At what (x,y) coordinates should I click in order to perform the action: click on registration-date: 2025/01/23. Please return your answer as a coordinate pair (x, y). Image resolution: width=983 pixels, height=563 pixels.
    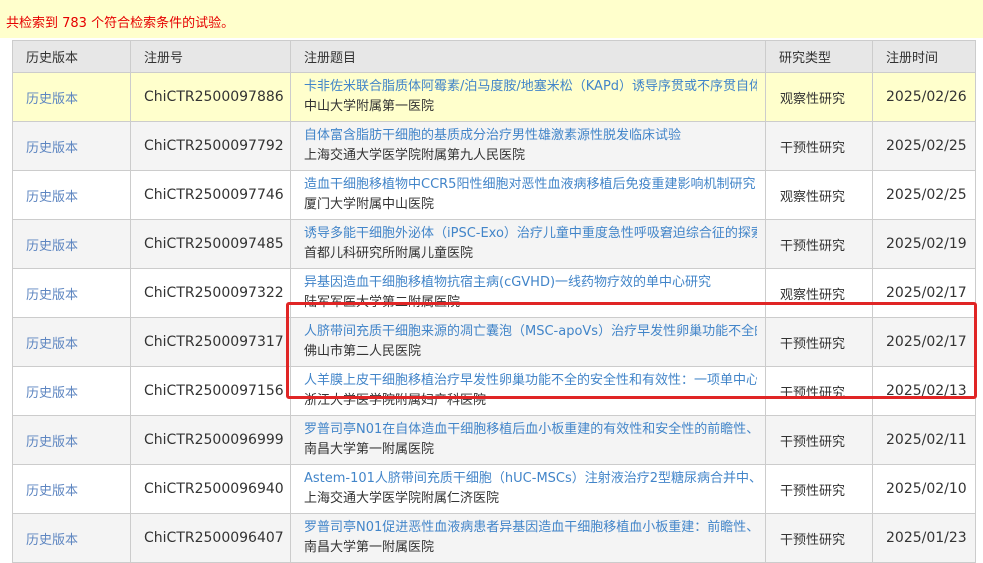
    Looking at the image, I should click on (924, 538).